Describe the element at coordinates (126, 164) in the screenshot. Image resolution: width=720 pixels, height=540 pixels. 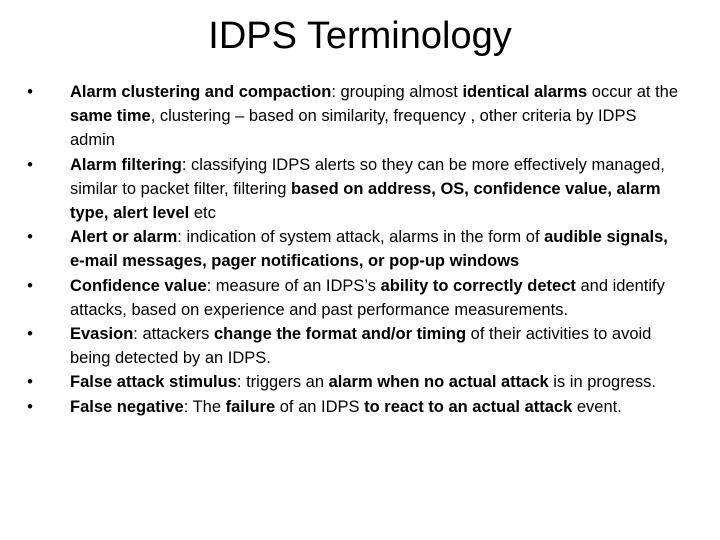
I see `term-emphasis: Alarm filtering` at that location.